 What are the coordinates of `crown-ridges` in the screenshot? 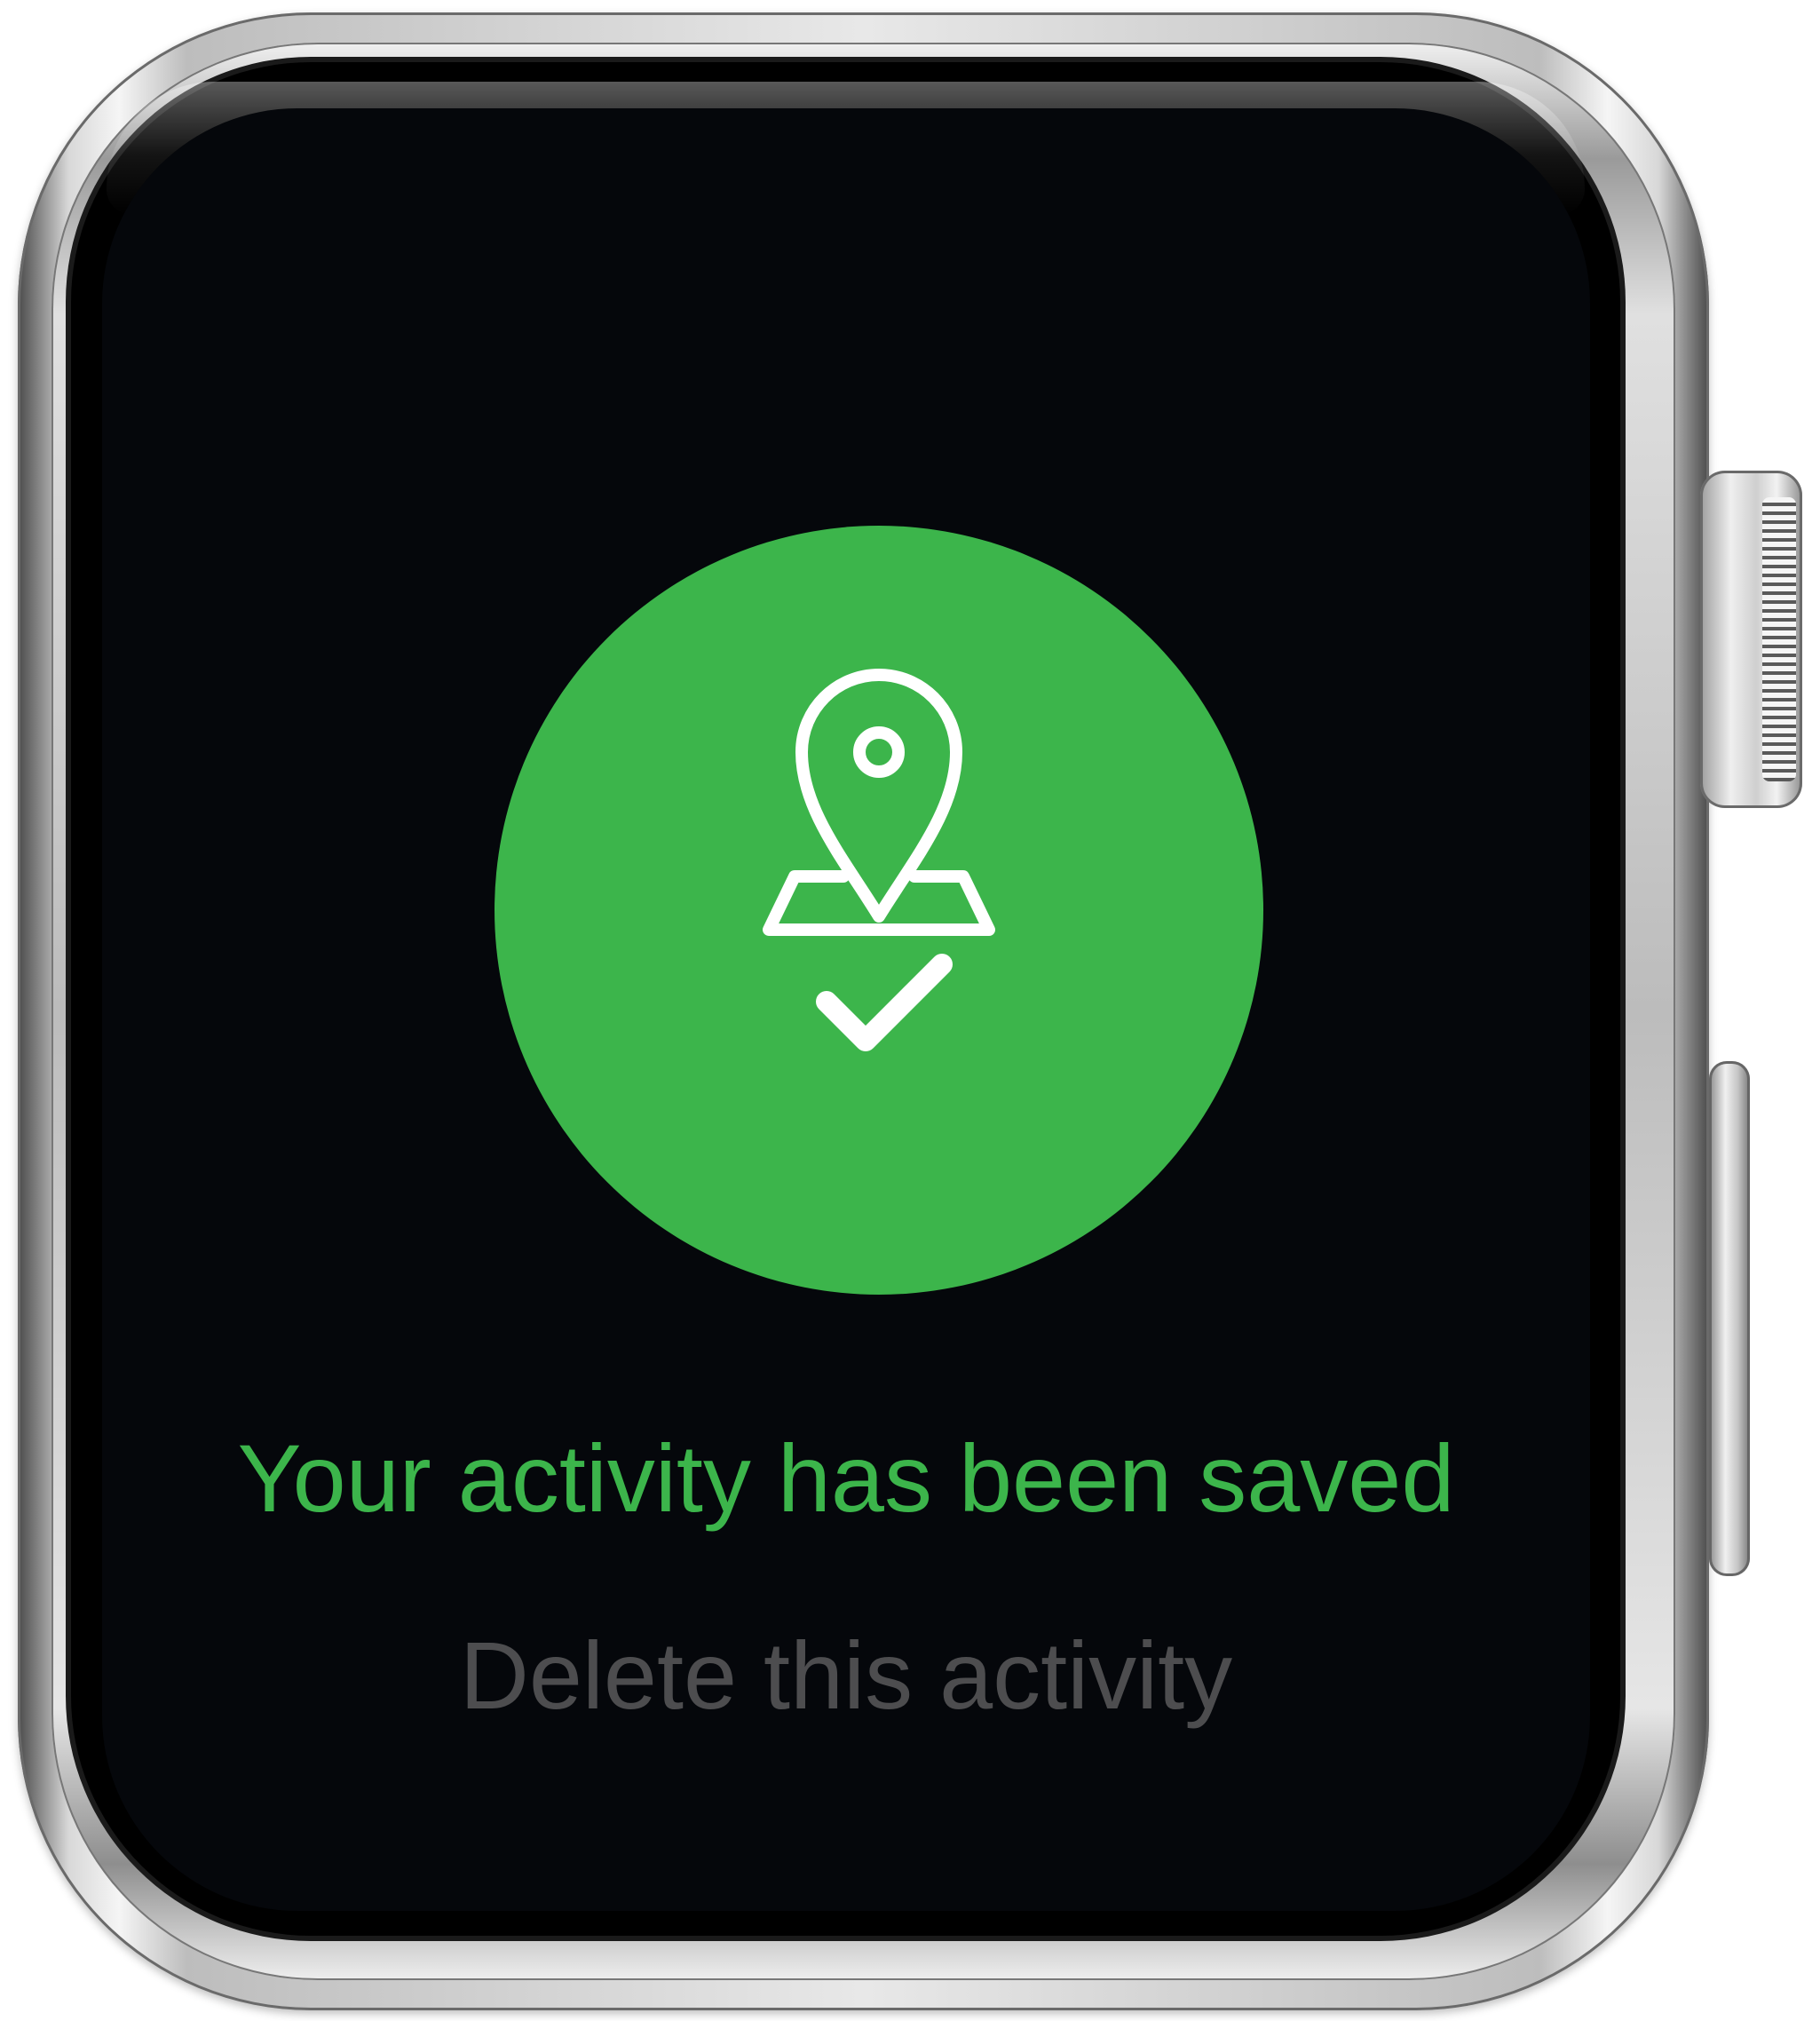 It's located at (1779, 639).